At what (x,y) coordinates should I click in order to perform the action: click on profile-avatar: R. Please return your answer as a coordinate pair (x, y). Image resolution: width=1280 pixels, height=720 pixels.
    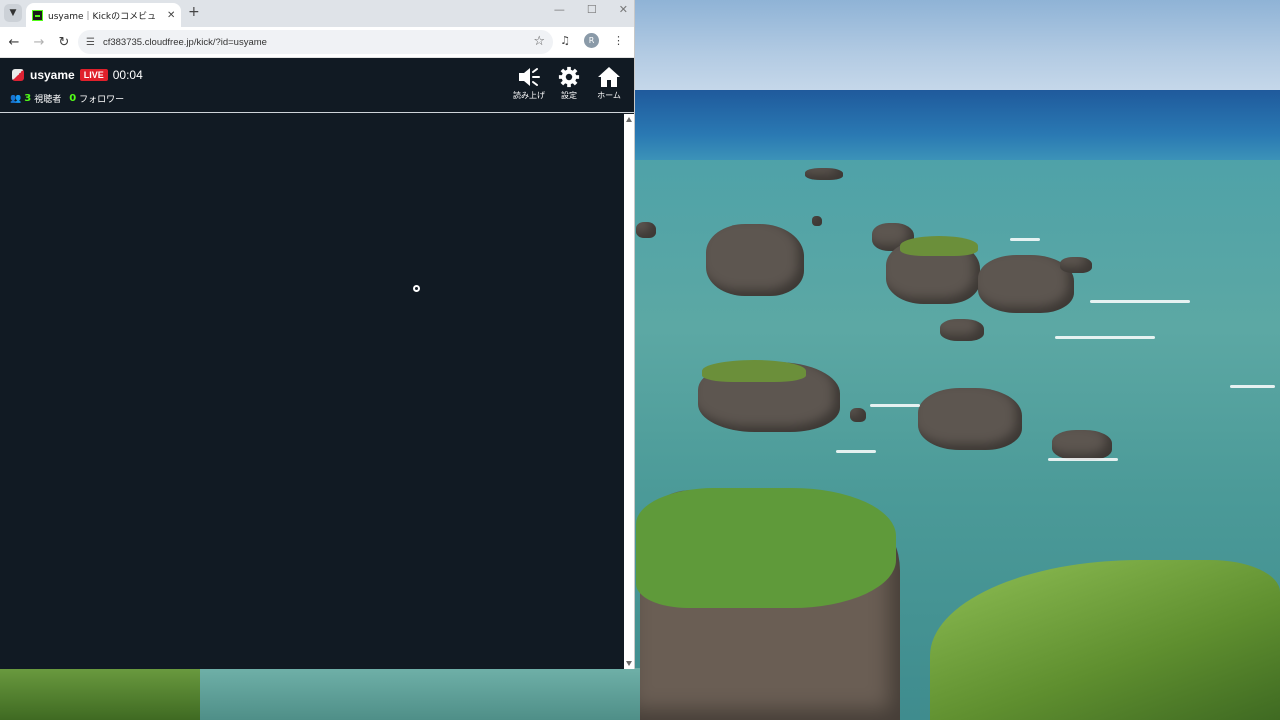
    Looking at the image, I should click on (591, 40).